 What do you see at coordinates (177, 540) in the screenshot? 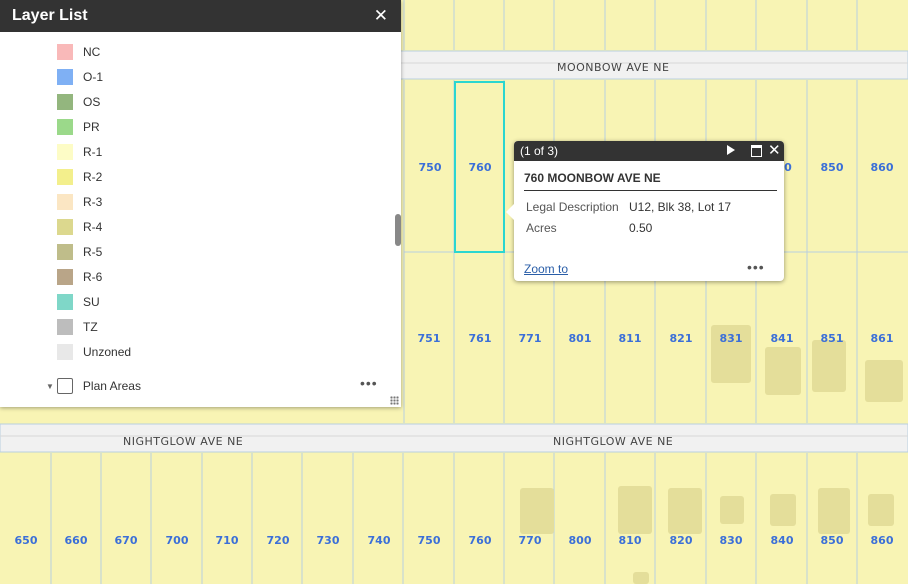
I see `lot-number-label: 700` at bounding box center [177, 540].